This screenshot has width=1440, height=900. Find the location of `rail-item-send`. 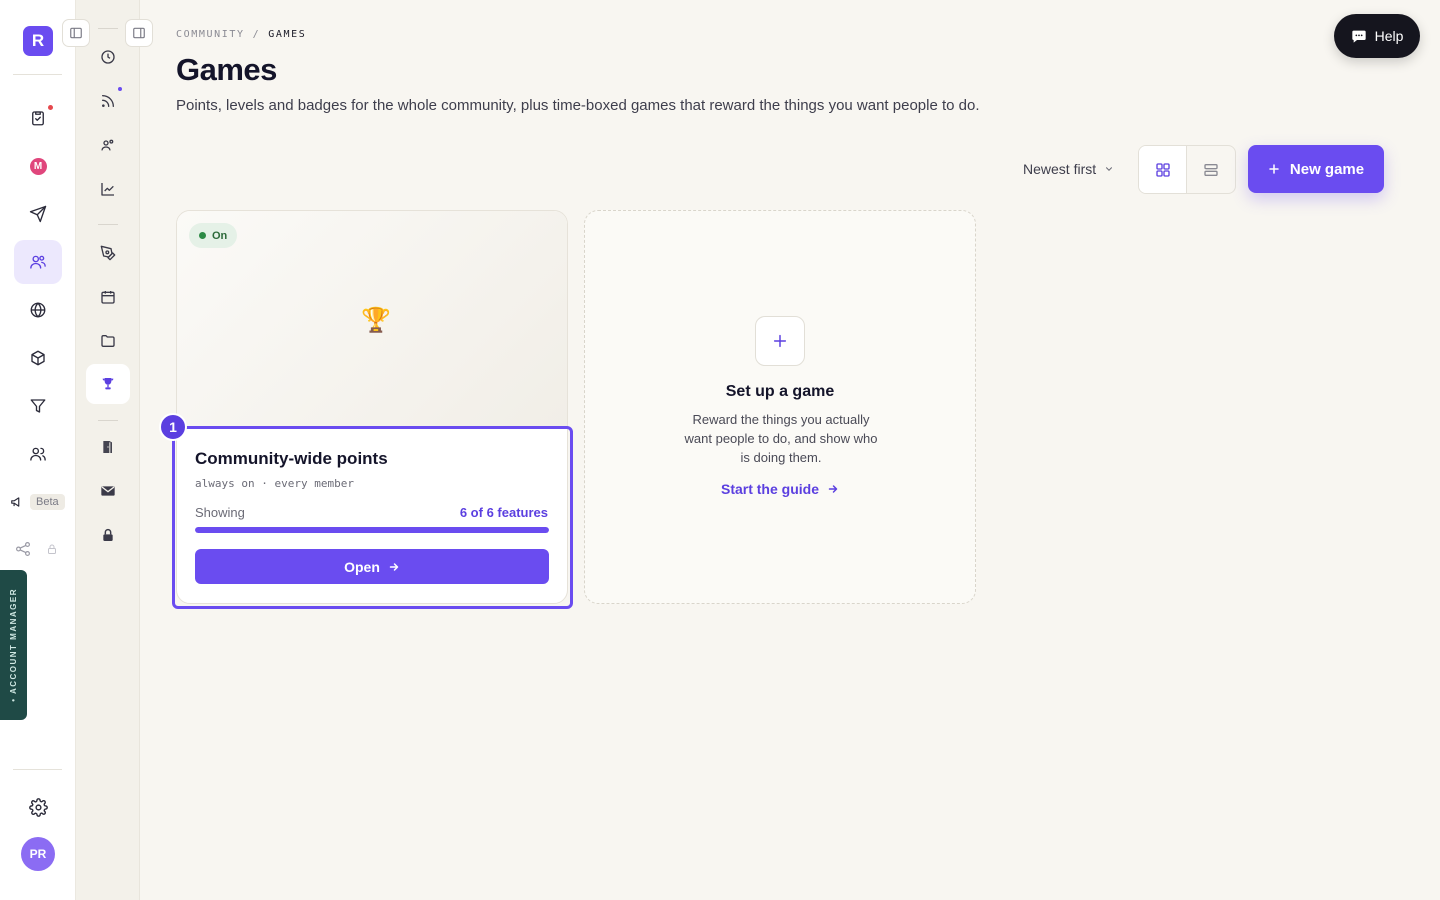

rail-item-send is located at coordinates (38, 214).